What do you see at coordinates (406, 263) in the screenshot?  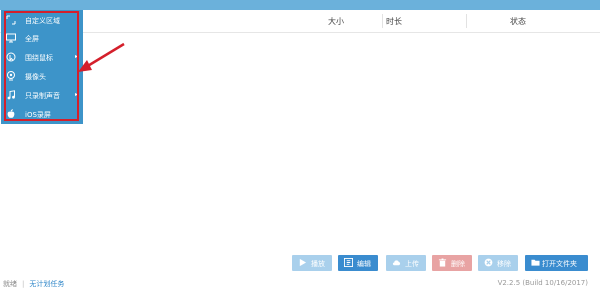 I see `upload-button: 上传` at bounding box center [406, 263].